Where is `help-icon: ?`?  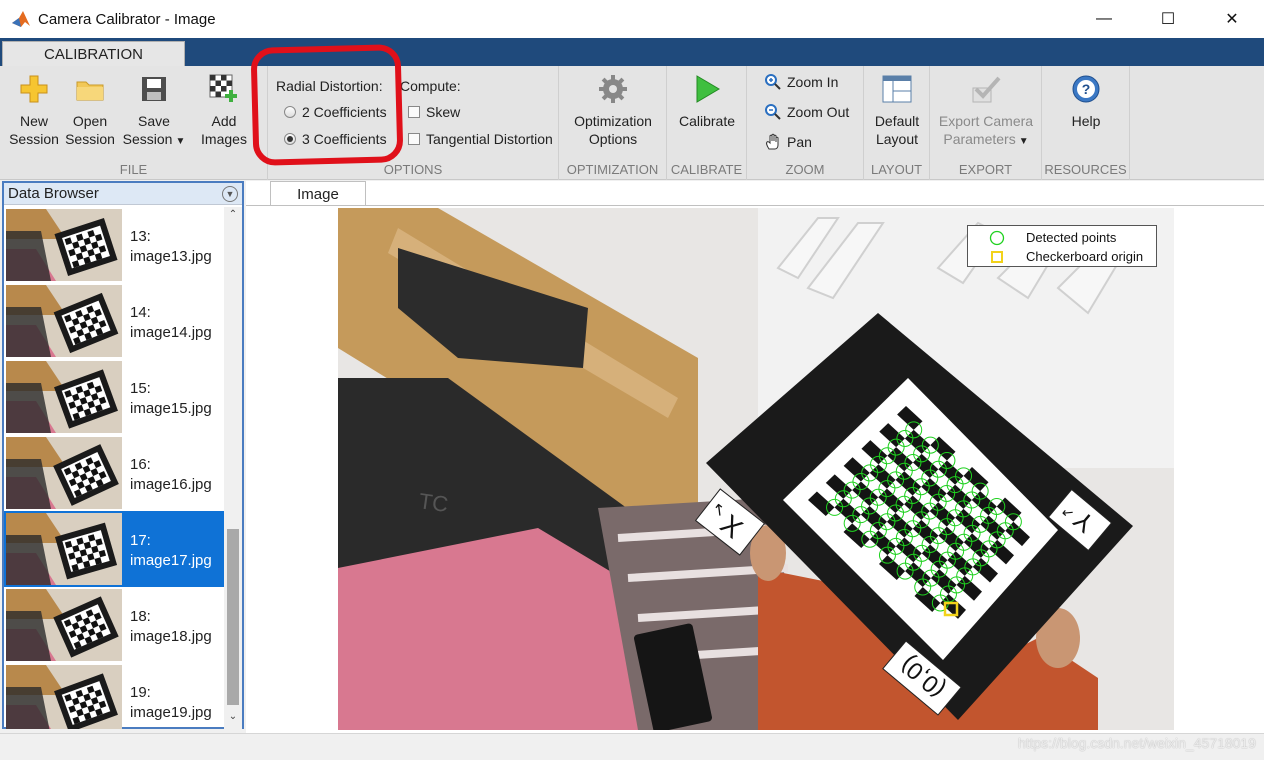
help-icon: ? is located at coordinates (1086, 89).